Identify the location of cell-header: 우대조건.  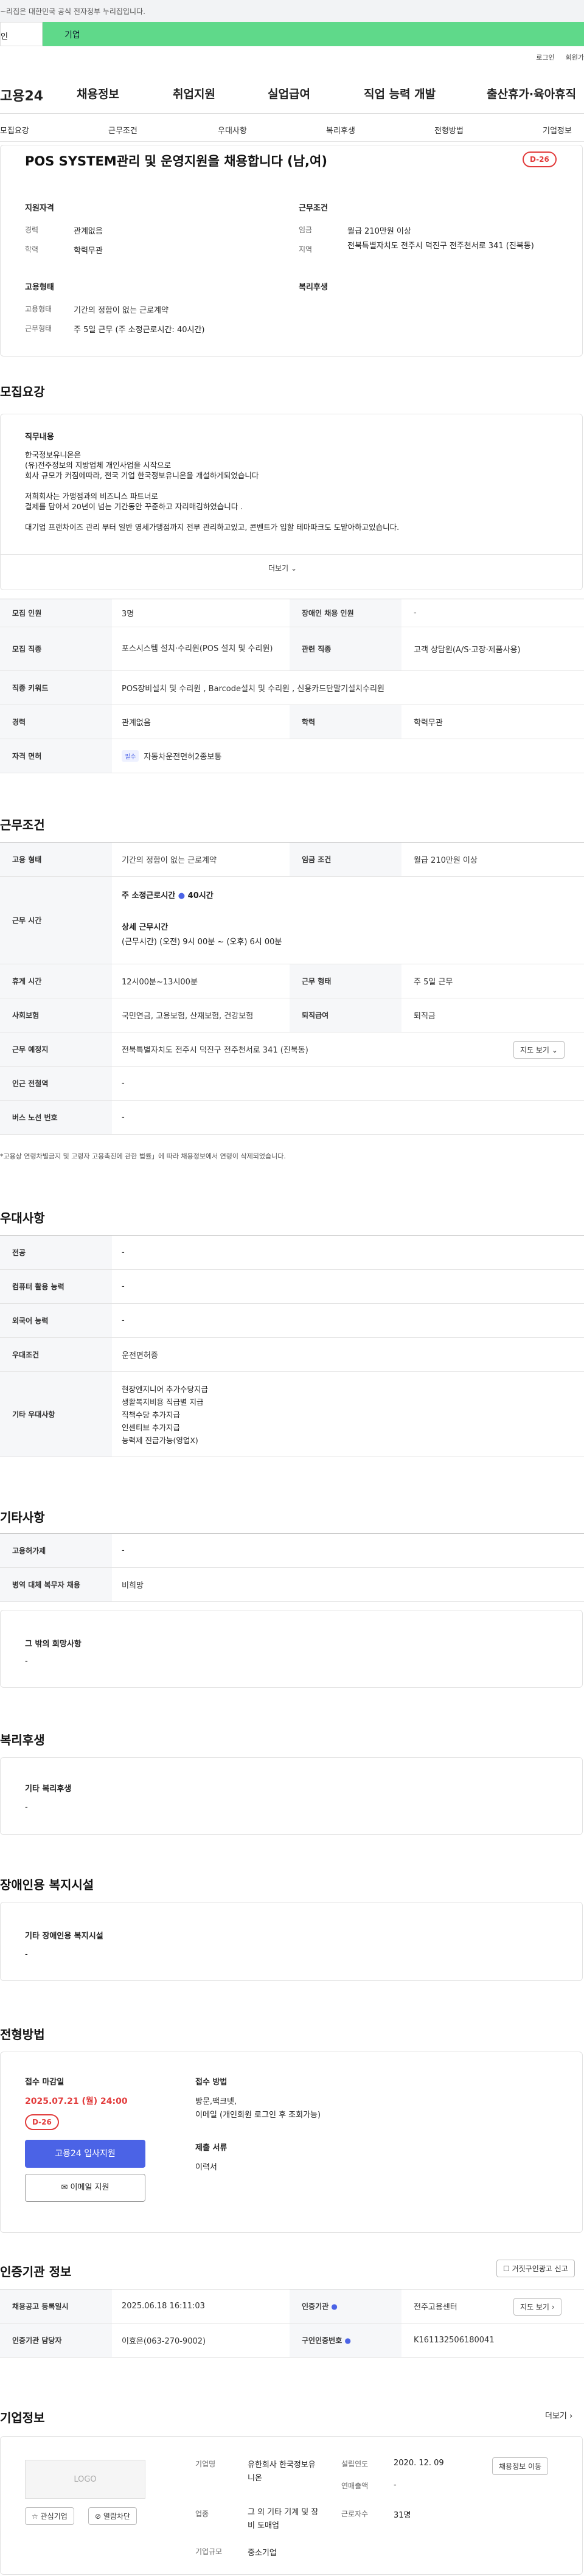
(56, 1354).